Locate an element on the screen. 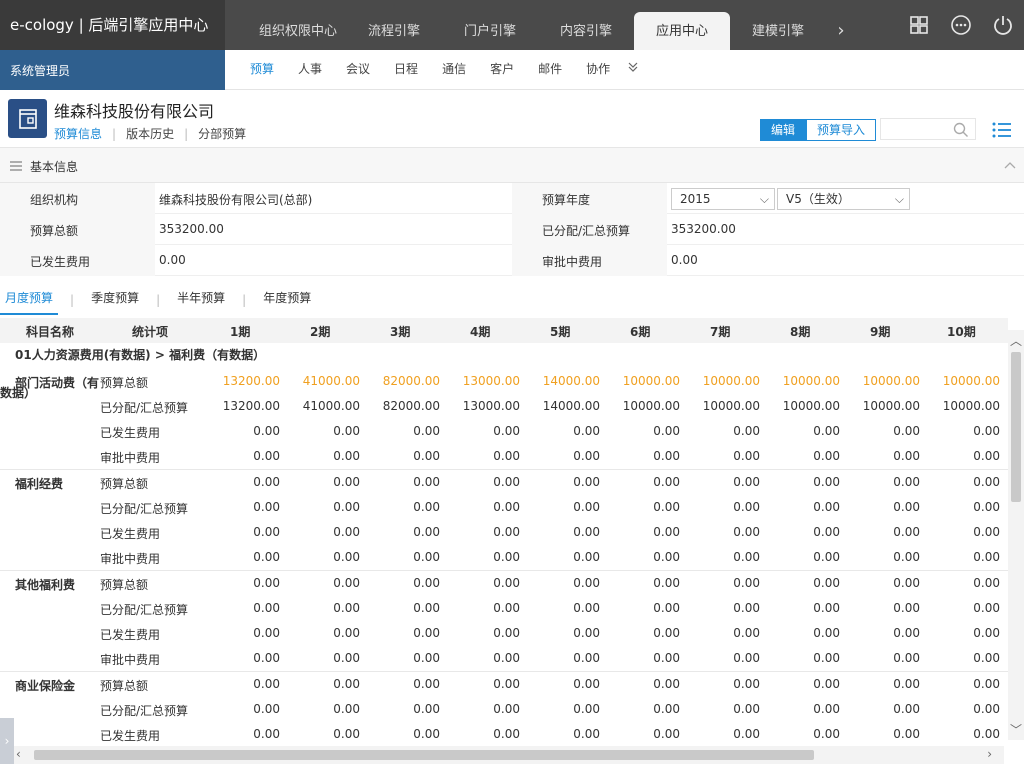 The height and width of the screenshot is (768, 1024). cell-value: 13000.00 is located at coordinates (480, 406).